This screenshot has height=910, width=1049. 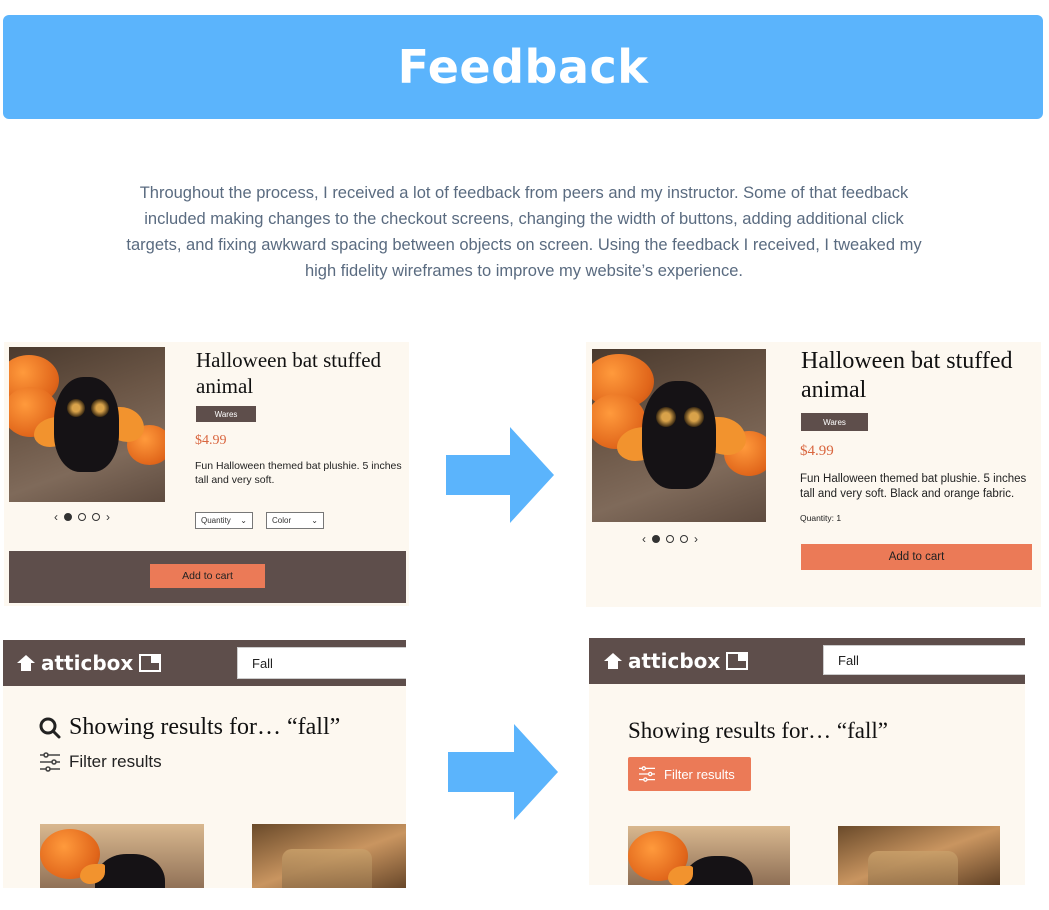 What do you see at coordinates (295, 520) in the screenshot?
I see `color-select: Color ⌄` at bounding box center [295, 520].